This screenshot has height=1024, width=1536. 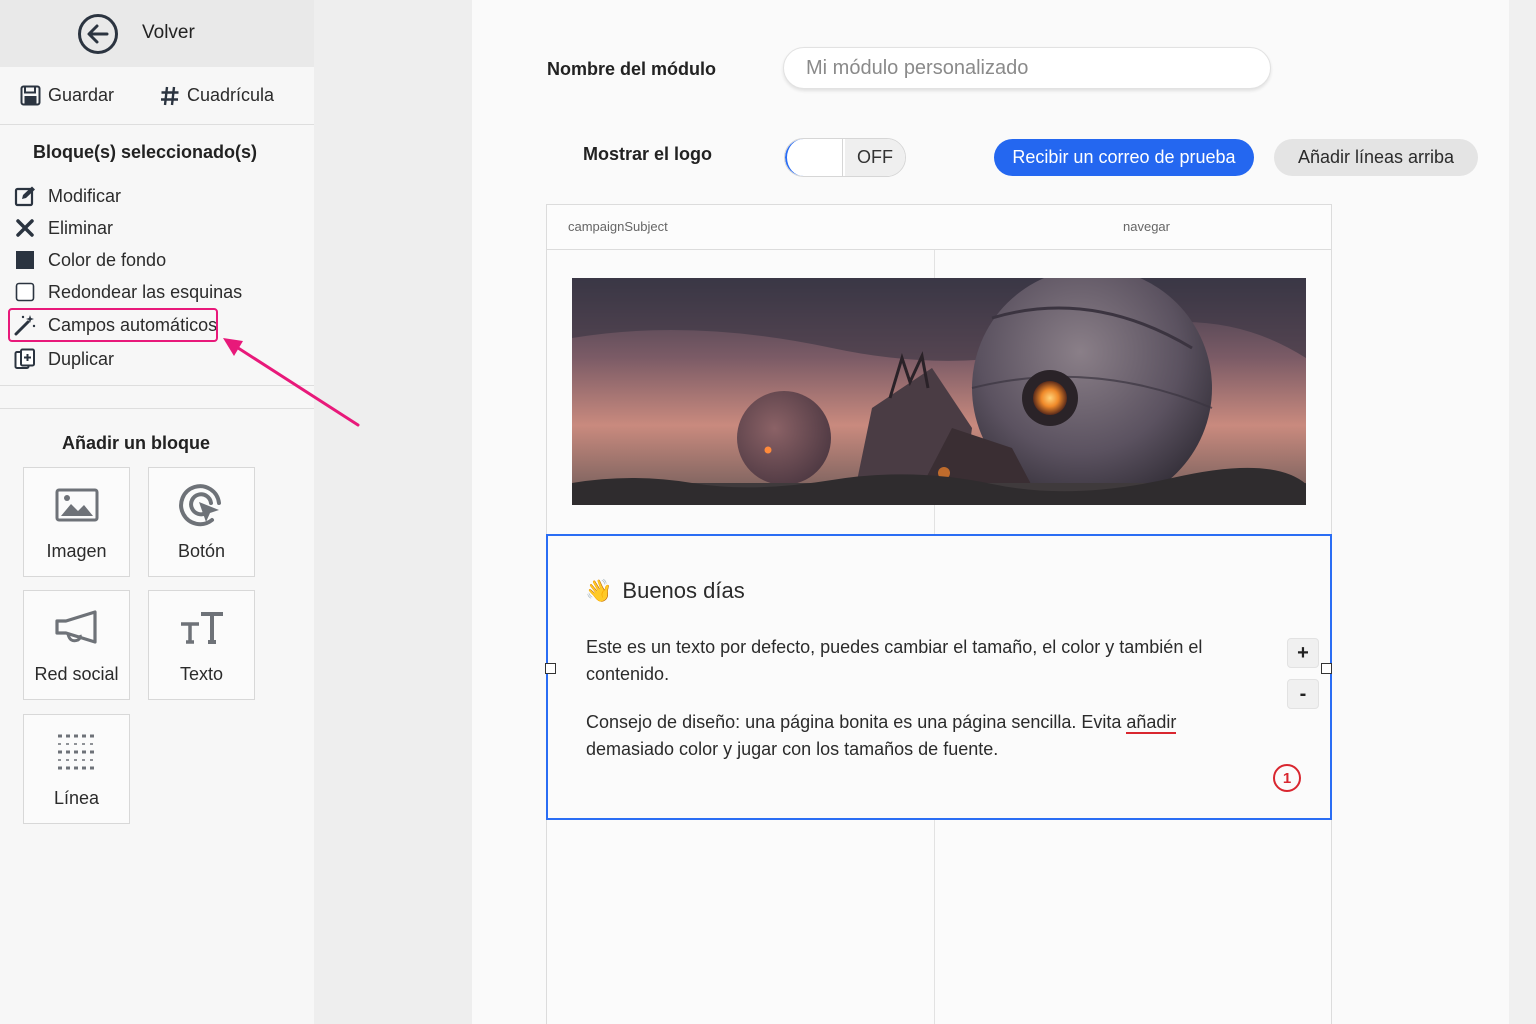 I want to click on greeting-text: Buenos días, so click(x=683, y=590).